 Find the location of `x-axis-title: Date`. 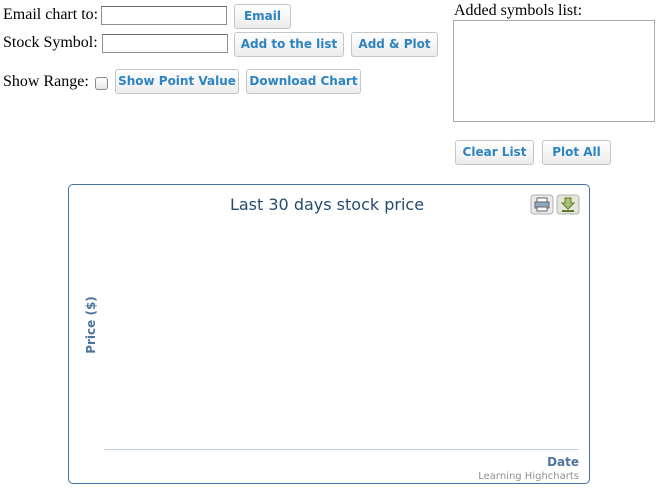

x-axis-title: Date is located at coordinates (563, 462).